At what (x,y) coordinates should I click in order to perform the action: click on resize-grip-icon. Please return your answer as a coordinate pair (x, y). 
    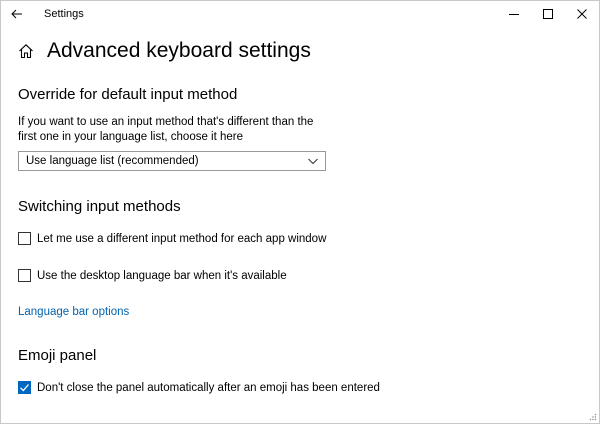
    Looking at the image, I should click on (593, 417).